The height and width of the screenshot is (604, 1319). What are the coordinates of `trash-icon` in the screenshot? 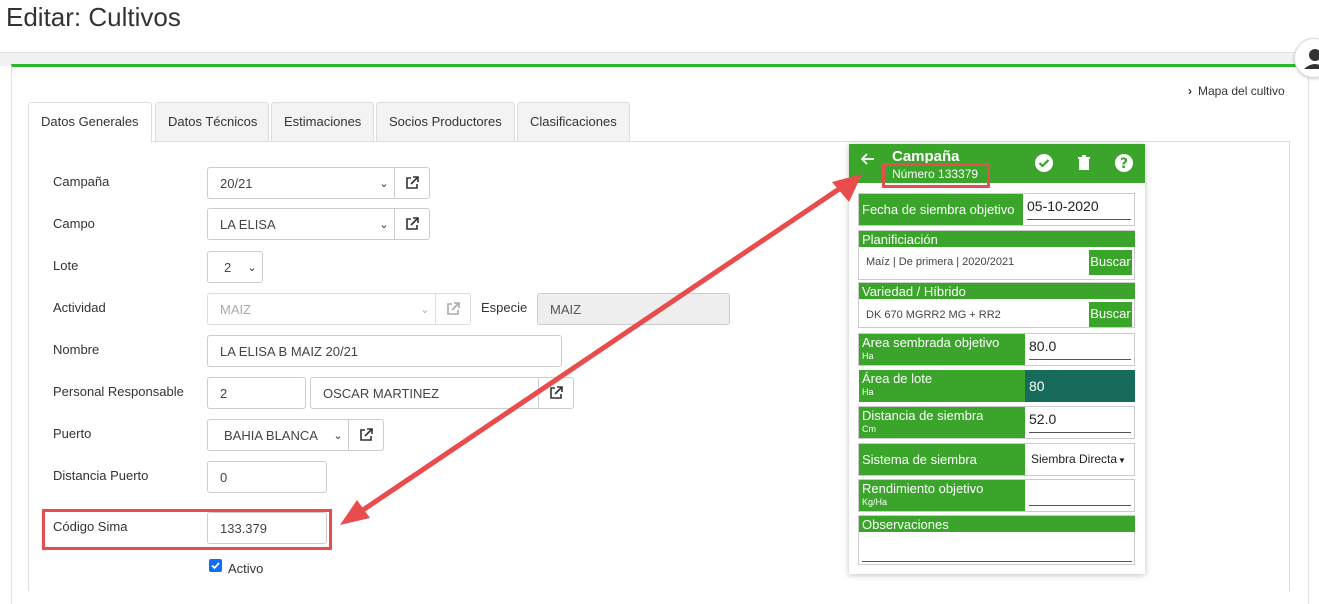 It's located at (1084, 163).